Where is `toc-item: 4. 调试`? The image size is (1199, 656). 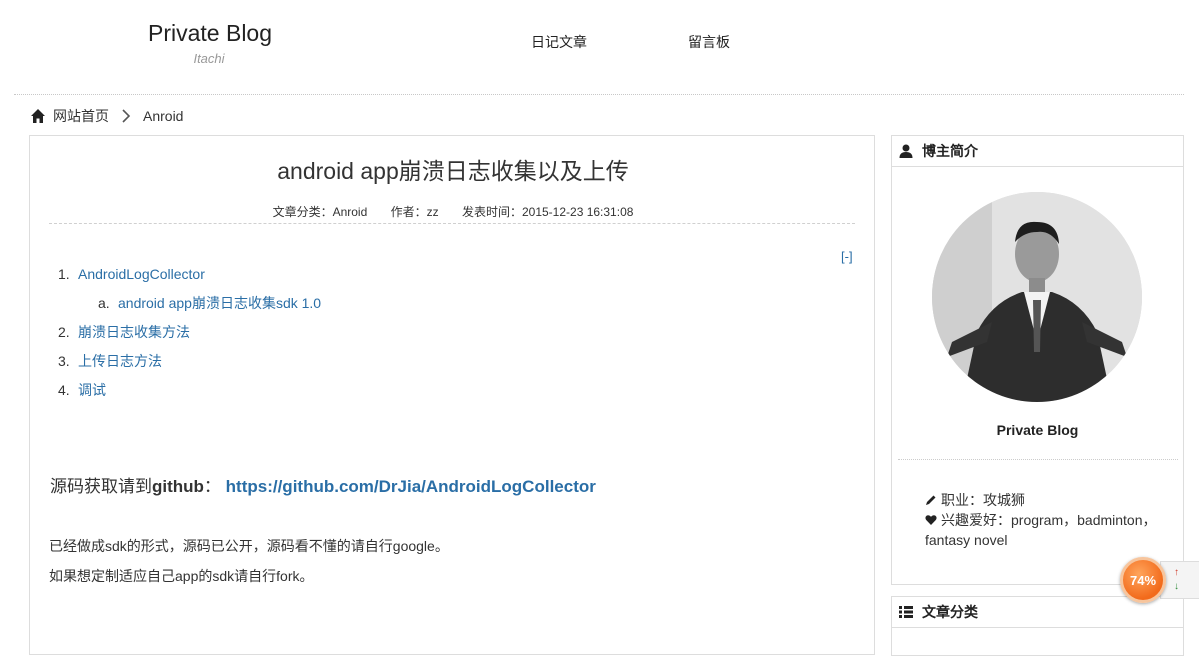
toc-item: 4. 调试 is located at coordinates (82, 390).